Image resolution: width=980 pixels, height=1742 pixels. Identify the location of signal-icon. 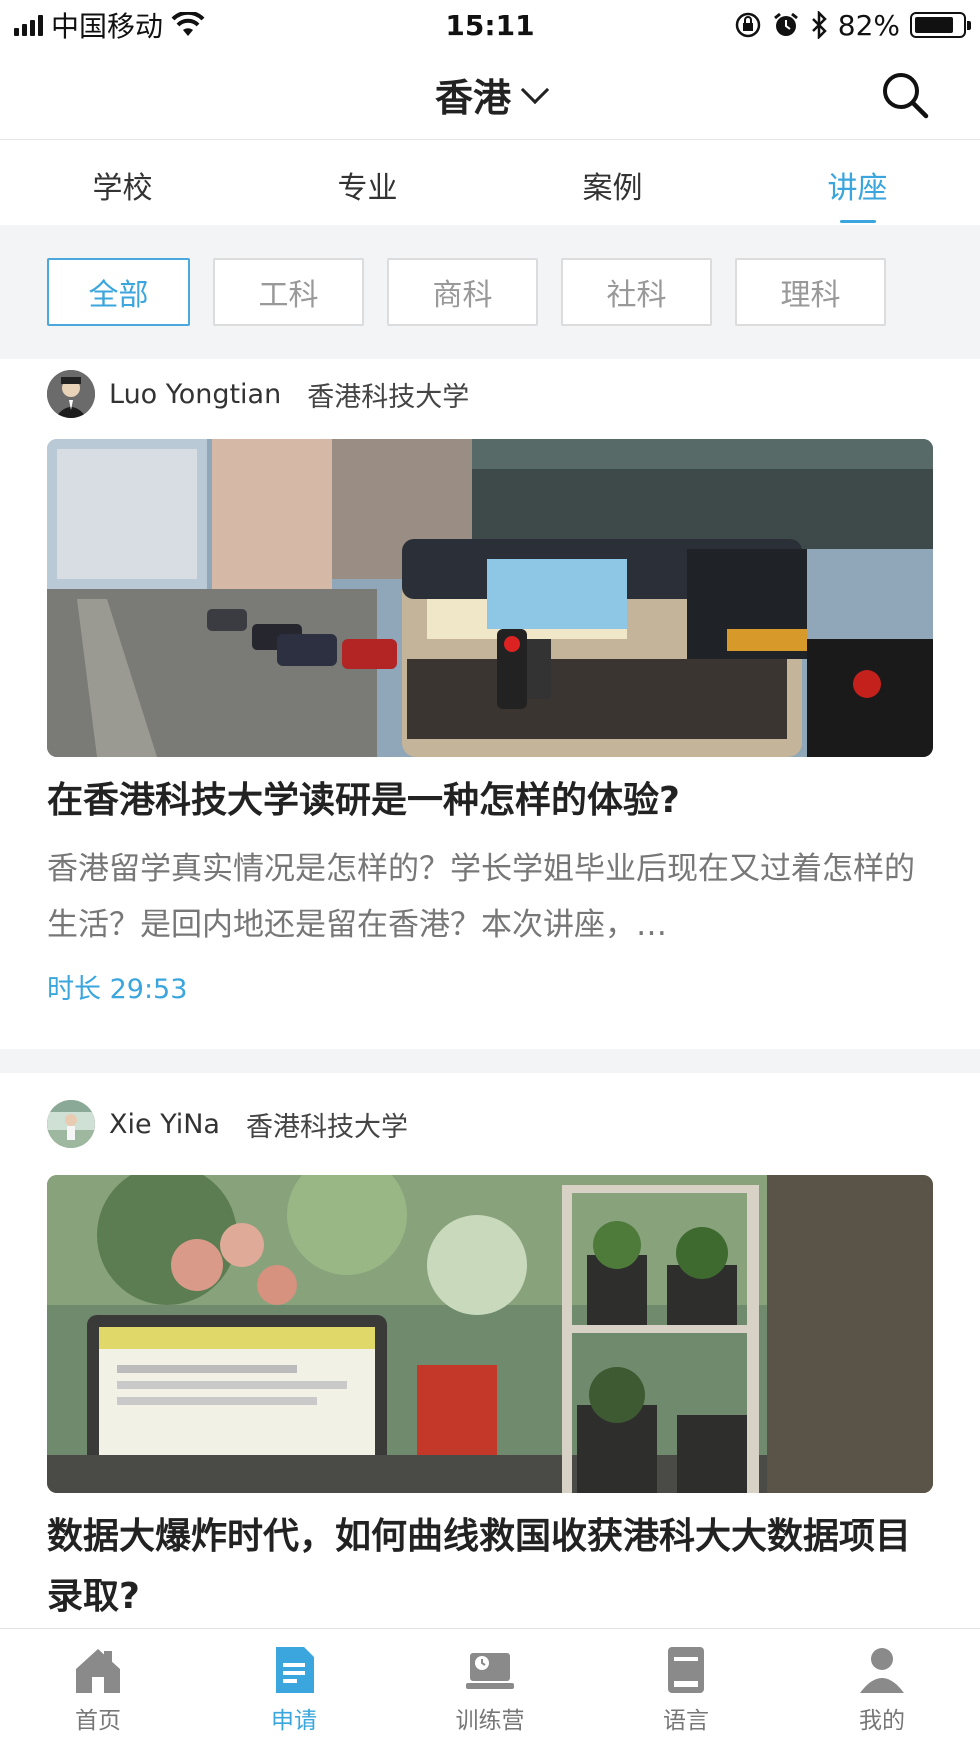
(28, 25).